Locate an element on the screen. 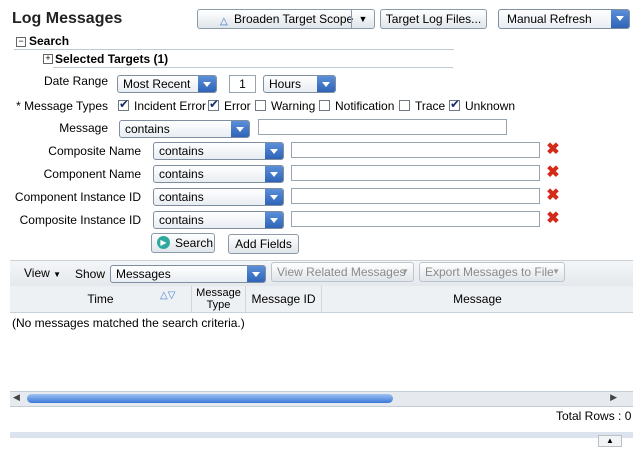 The width and height of the screenshot is (638, 449). selected-targets-label: Selected Targets (1) is located at coordinates (111, 59).